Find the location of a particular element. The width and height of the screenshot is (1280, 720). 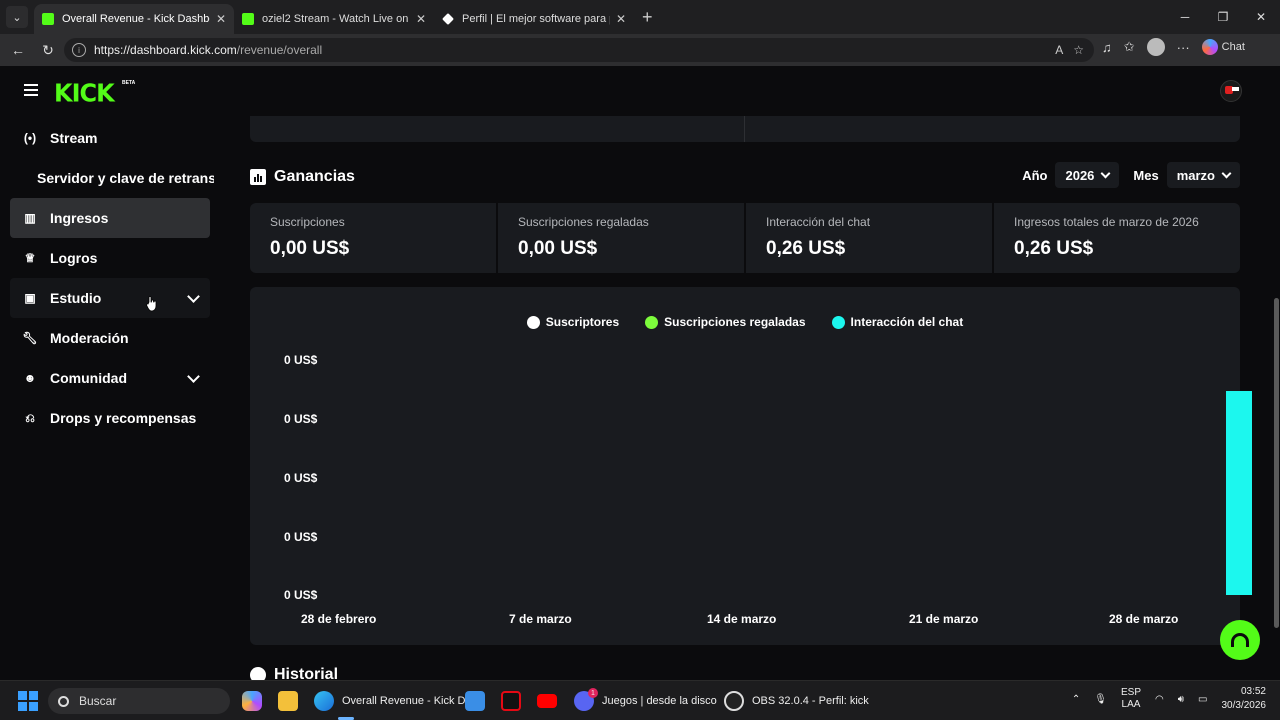

url-path: /revenue/overall is located at coordinates (279, 50).